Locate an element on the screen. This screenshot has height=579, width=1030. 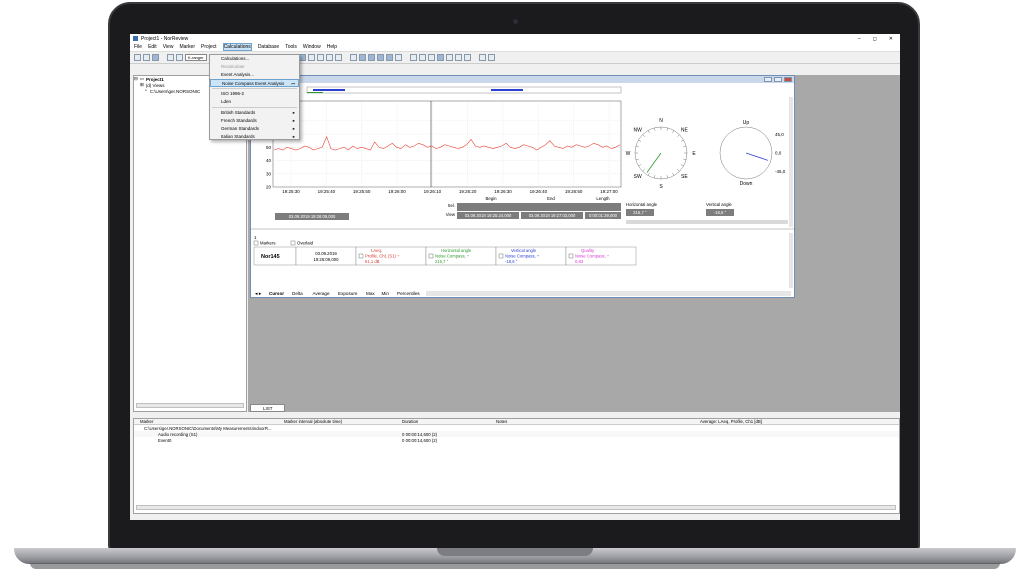
menu-item-italian-standards: Italian Standards ▸ is located at coordinates (254, 137).